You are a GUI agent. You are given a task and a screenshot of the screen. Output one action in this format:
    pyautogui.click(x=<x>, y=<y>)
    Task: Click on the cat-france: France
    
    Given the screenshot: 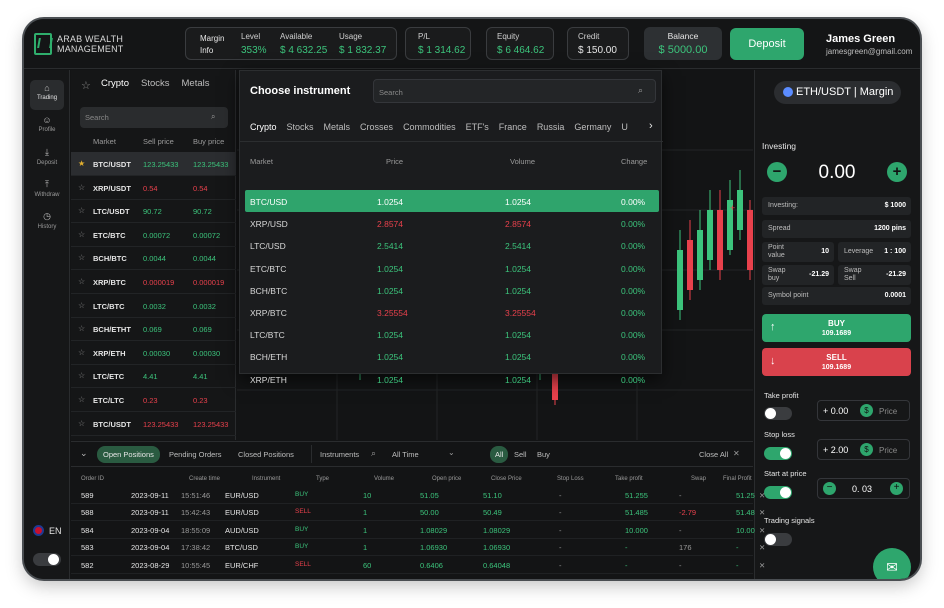 What is the action you would take?
    pyautogui.click(x=513, y=127)
    